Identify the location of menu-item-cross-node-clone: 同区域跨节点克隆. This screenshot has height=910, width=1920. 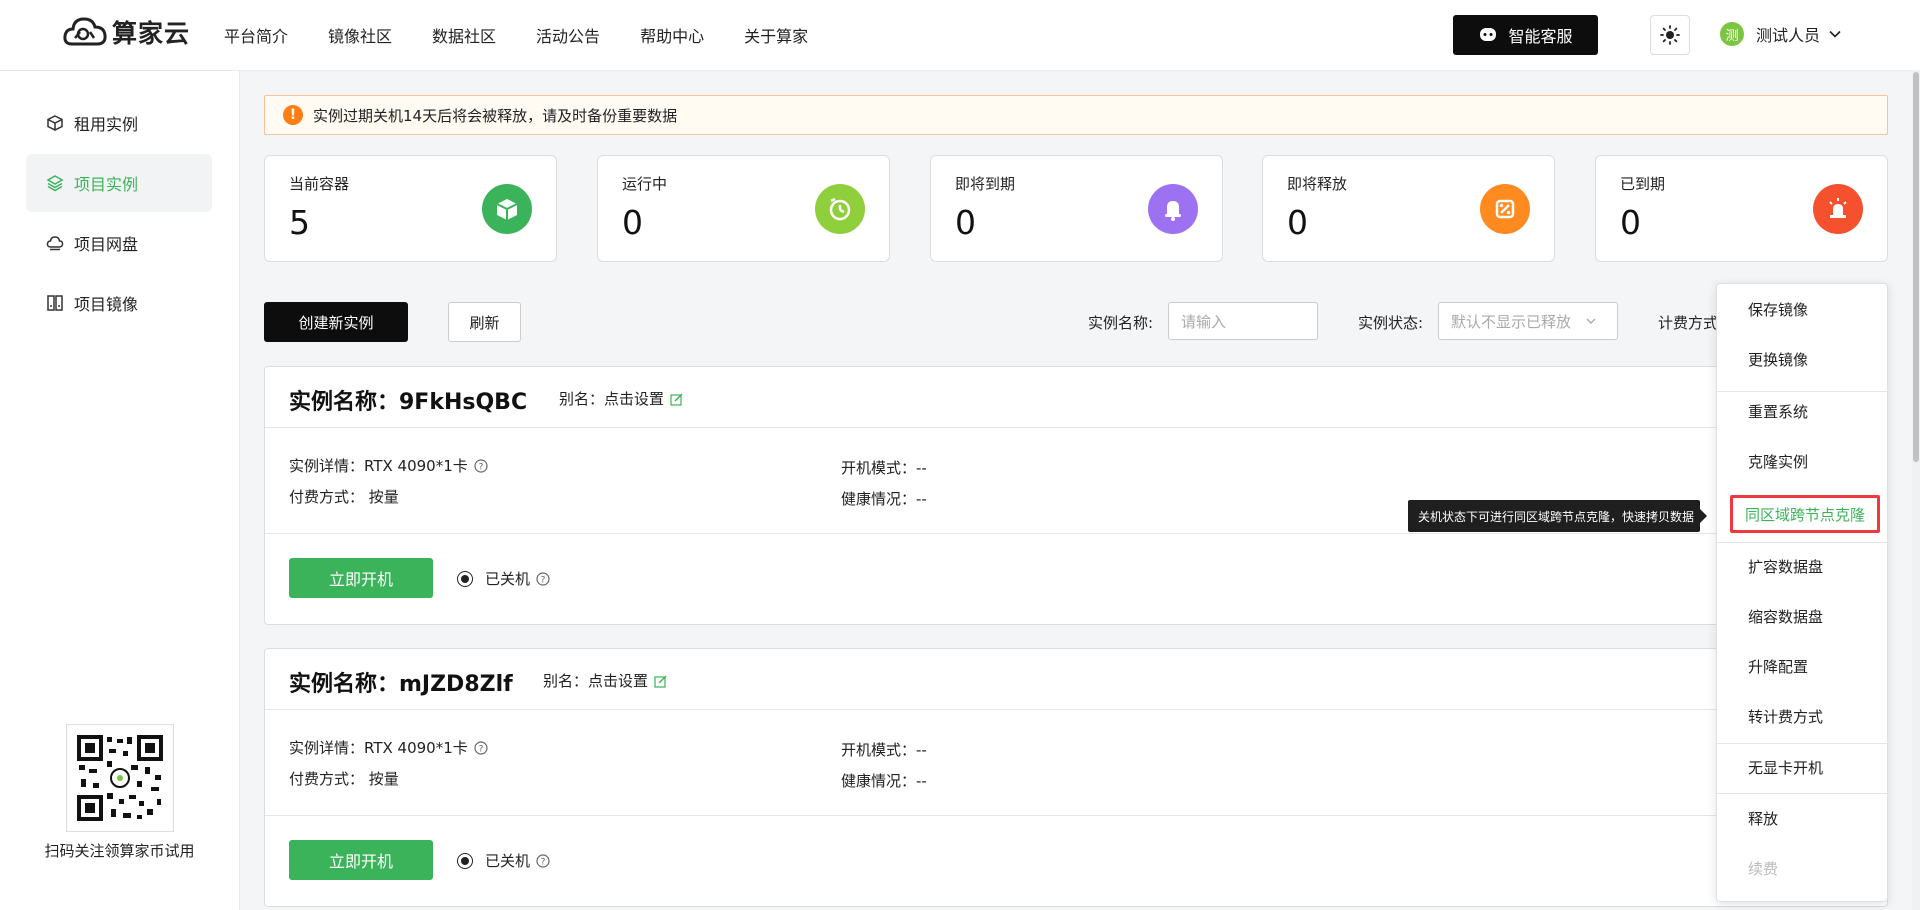
(1805, 514).